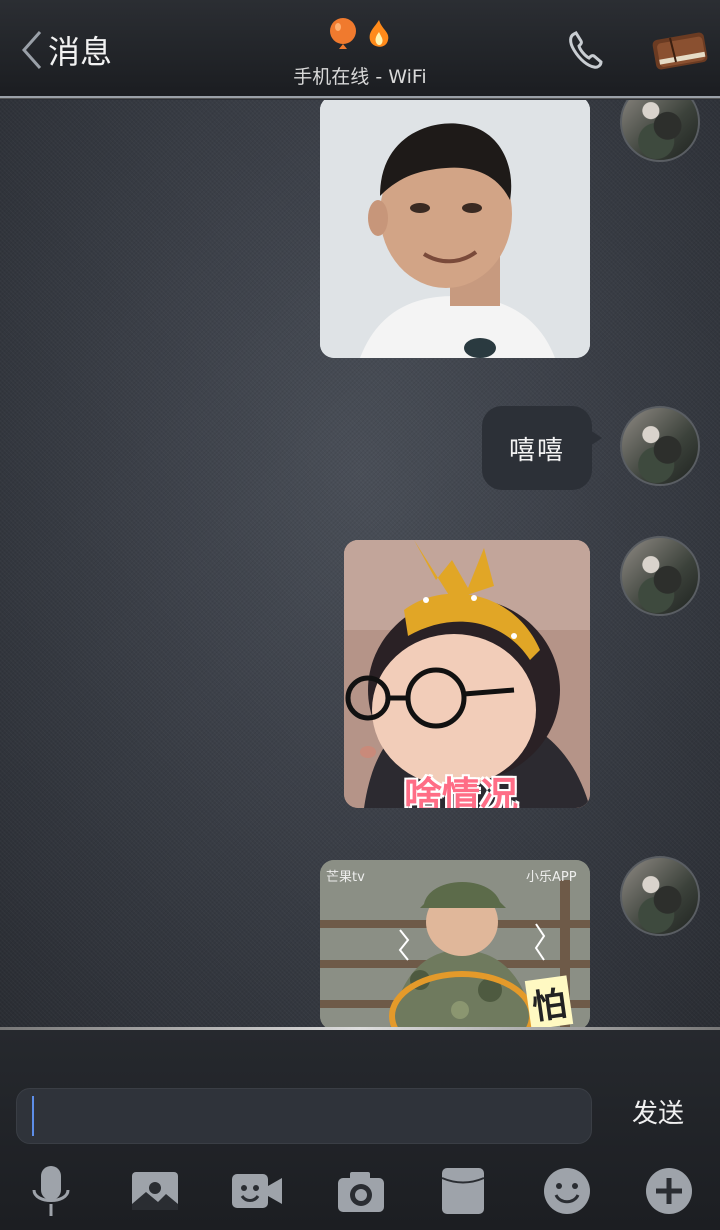 This screenshot has width=720, height=1230. I want to click on chevron-left-icon, so click(31, 50).